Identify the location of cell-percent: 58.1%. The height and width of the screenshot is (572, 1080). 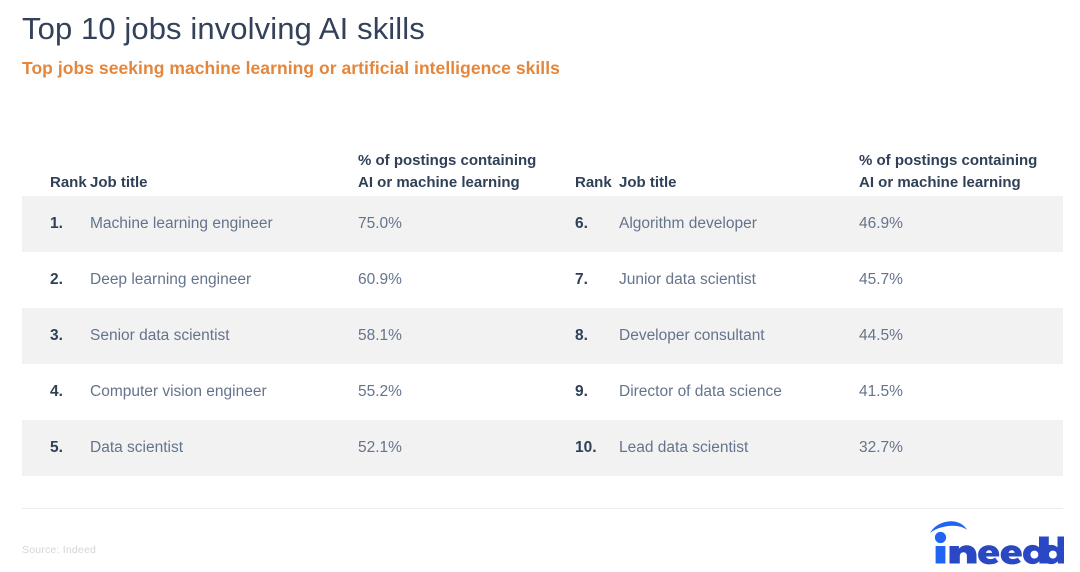
(380, 335).